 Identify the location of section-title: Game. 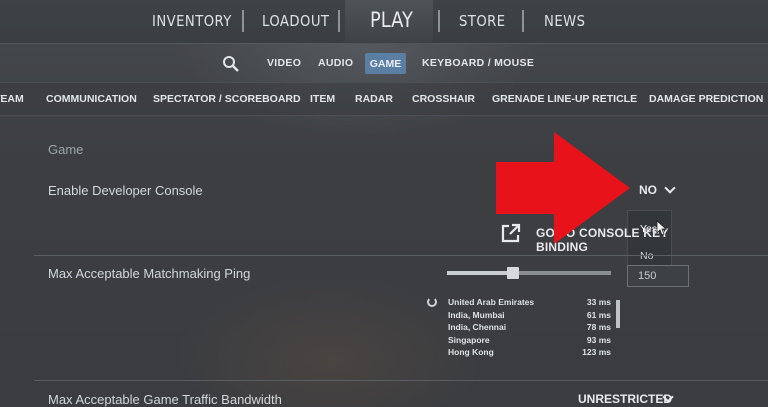
(66, 149).